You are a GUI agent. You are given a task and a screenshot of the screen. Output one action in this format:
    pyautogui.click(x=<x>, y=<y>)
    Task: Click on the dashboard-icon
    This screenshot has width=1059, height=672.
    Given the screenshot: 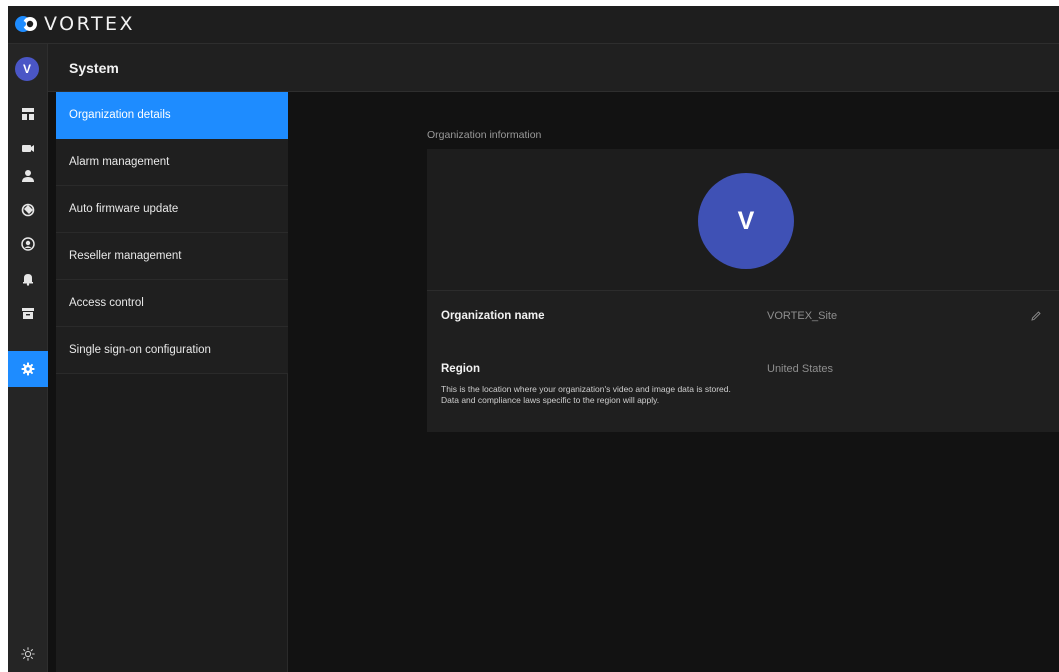 What is the action you would take?
    pyautogui.click(x=28, y=114)
    